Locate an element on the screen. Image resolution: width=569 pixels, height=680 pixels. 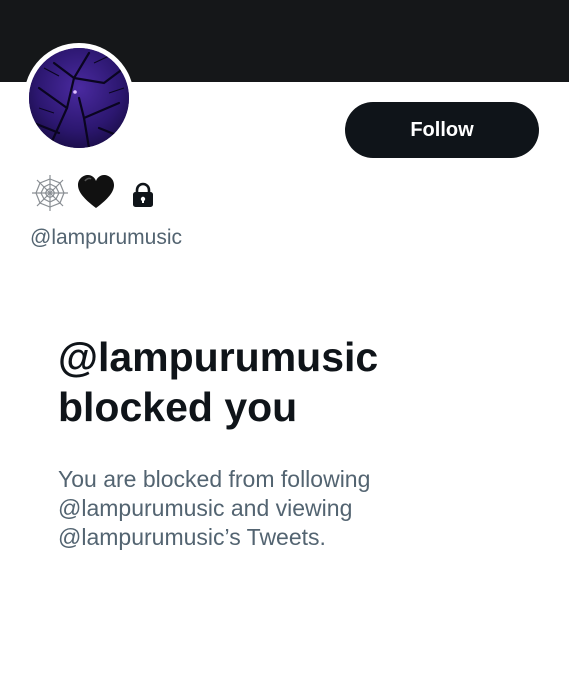
display-name is located at coordinates (93, 193).